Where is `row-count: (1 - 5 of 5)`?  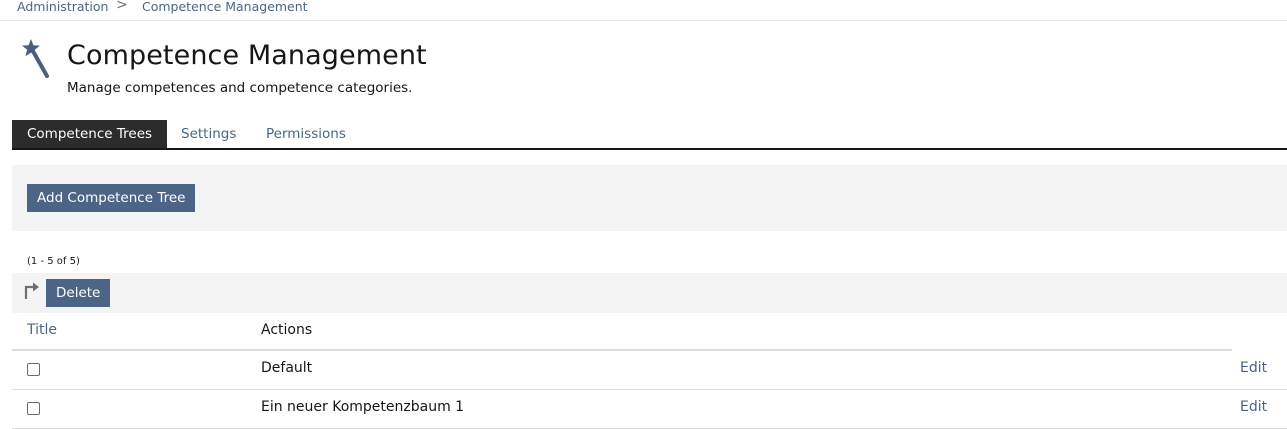 row-count: (1 - 5 of 5) is located at coordinates (53, 261).